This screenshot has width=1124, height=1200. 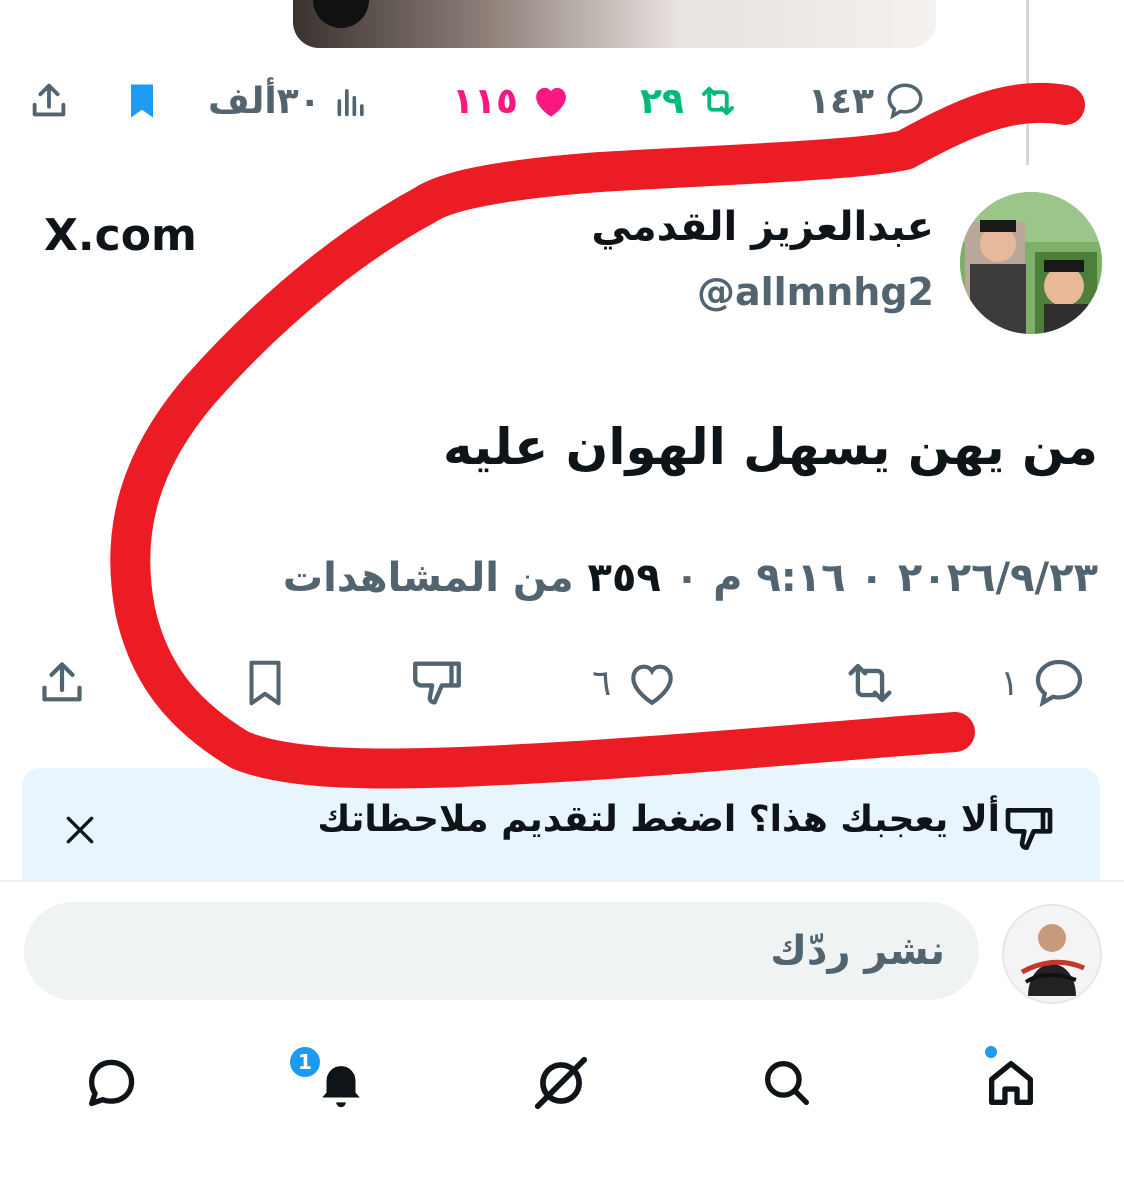 I want to click on close-icon, so click(x=80, y=830).